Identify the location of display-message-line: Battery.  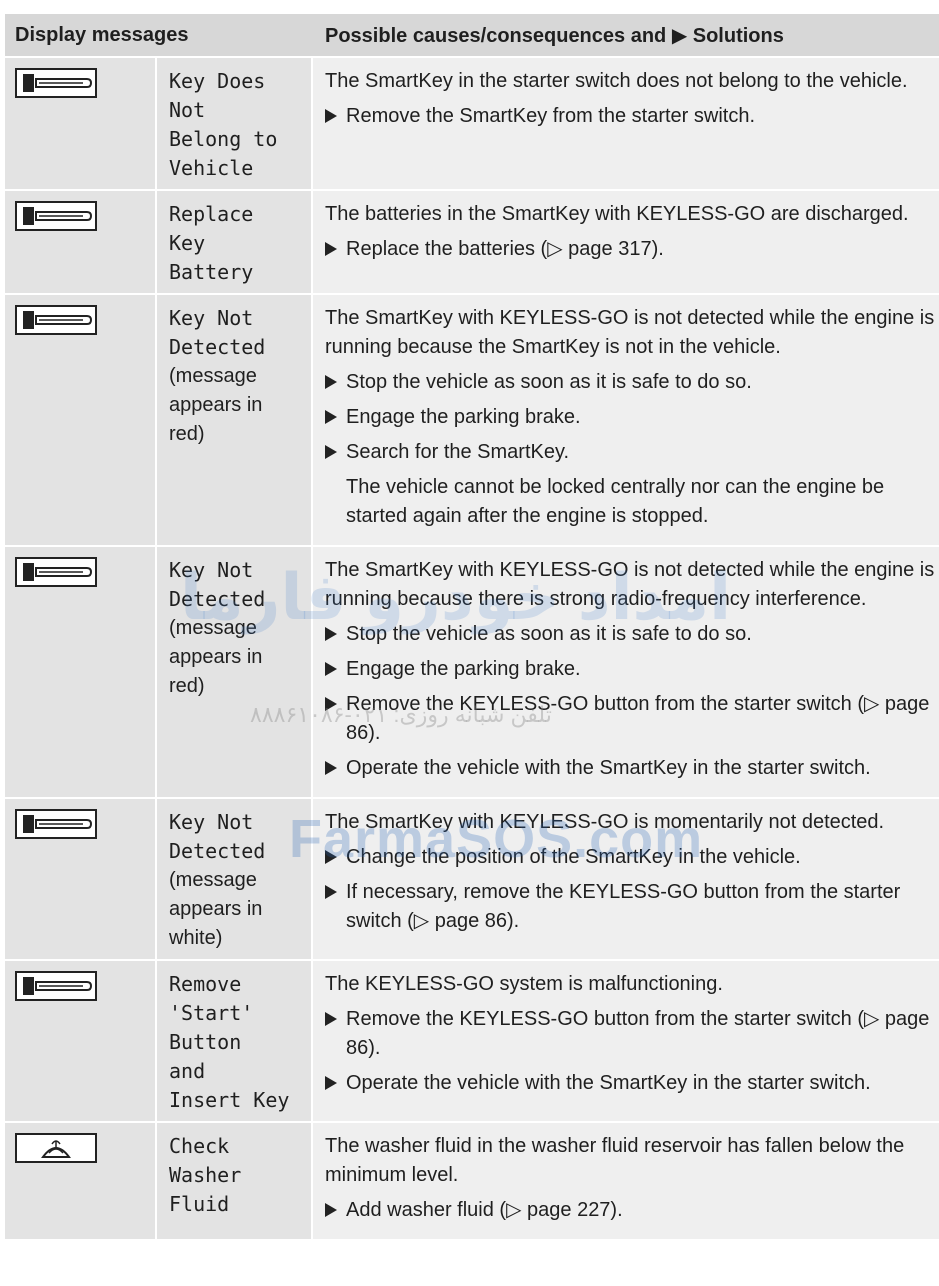
(211, 272).